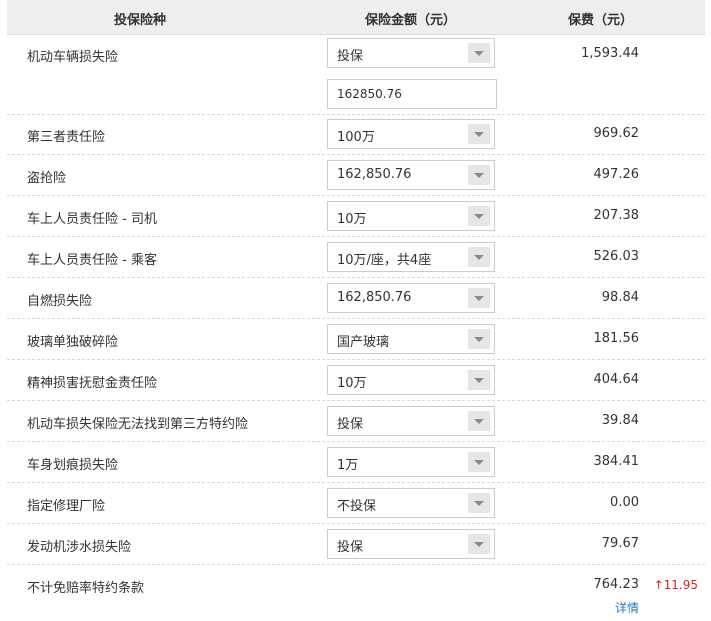 The image size is (711, 621). I want to click on insurance-name: 玻璃单独破碎险, so click(73, 342).